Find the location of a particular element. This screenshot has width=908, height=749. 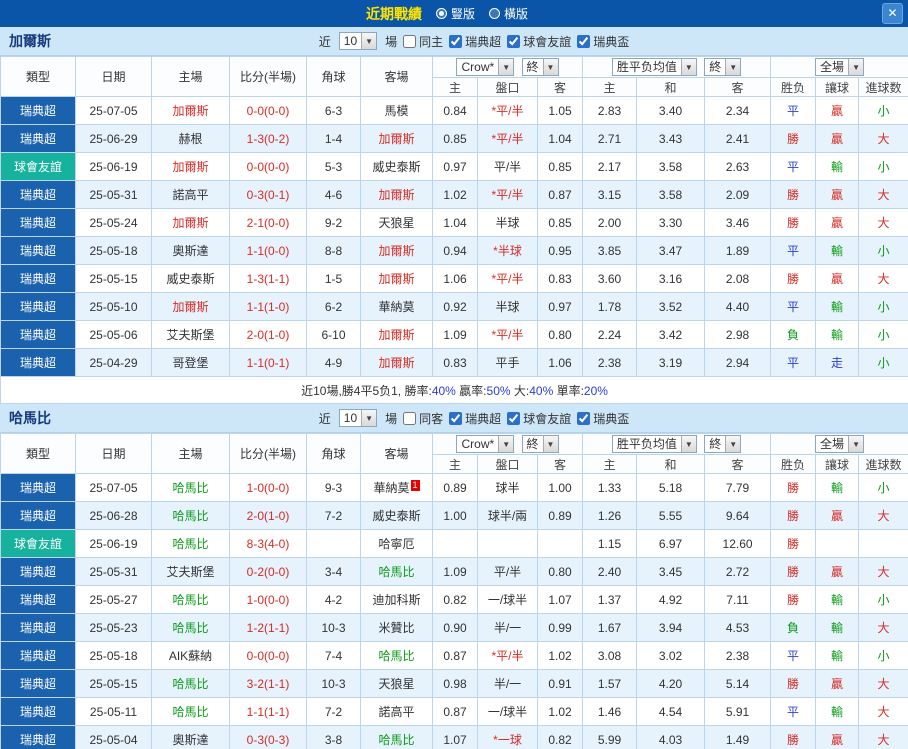

away-team: 華納莫 is located at coordinates (396, 306).